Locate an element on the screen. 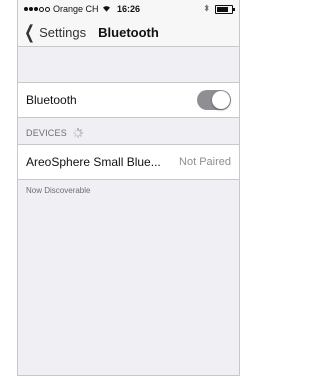 Image resolution: width=320 pixels, height=377 pixels. loading-spinner-icon is located at coordinates (77, 133).